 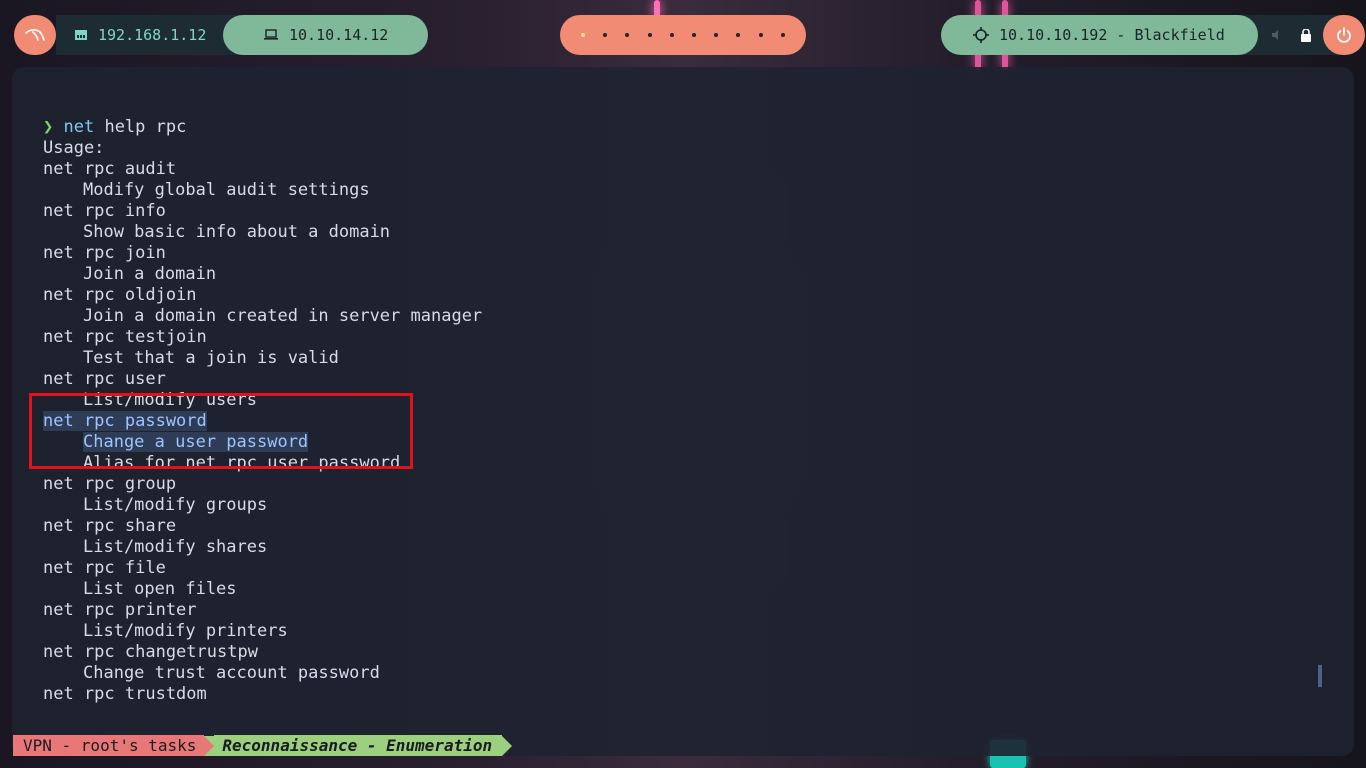 What do you see at coordinates (81, 35) in the screenshot?
I see `ethernet-icon` at bounding box center [81, 35].